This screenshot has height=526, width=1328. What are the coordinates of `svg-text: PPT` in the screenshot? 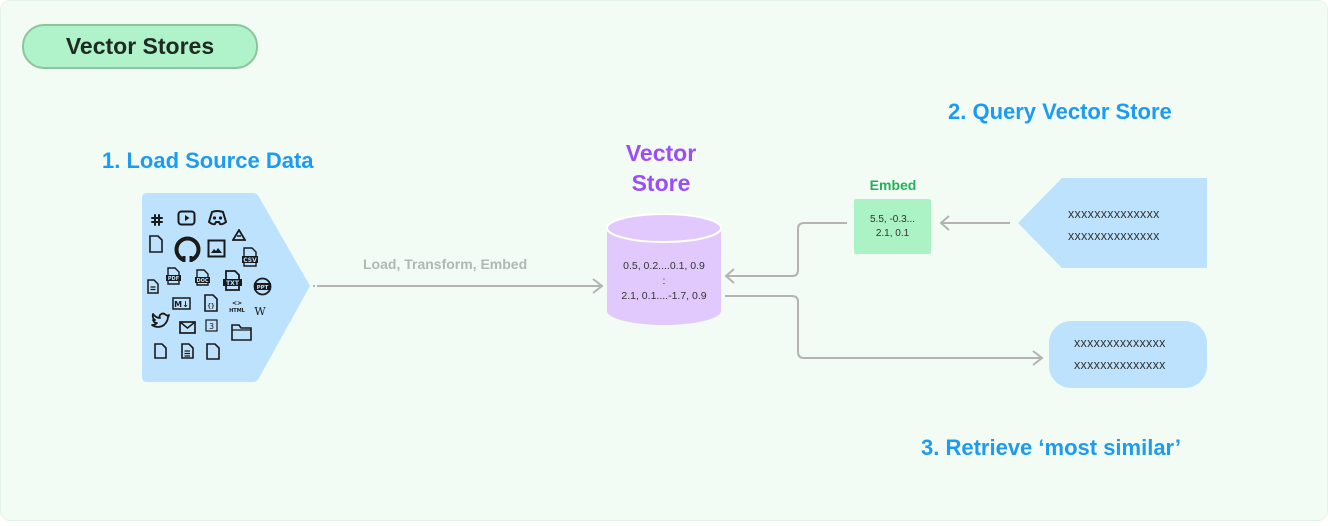 It's located at (263, 288).